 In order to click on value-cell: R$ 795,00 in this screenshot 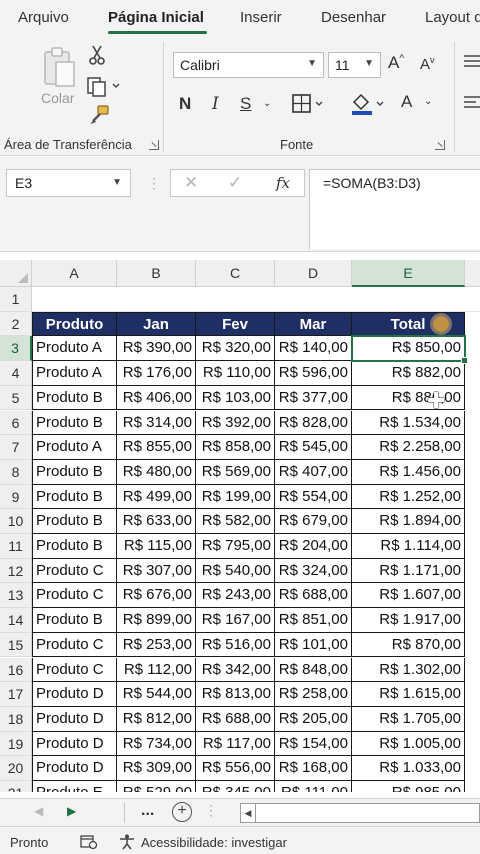, I will do `click(235, 546)`.